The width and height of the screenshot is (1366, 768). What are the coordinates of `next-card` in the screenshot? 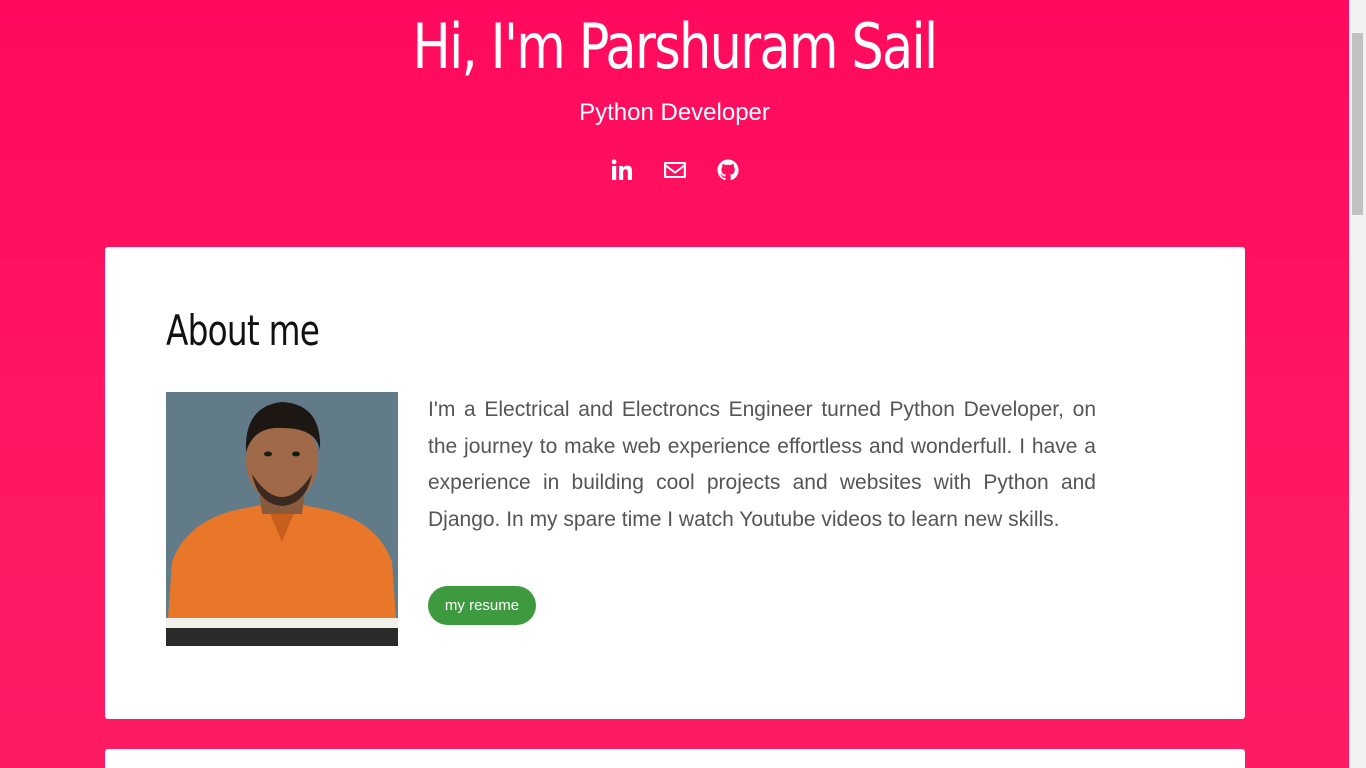 It's located at (675, 758).